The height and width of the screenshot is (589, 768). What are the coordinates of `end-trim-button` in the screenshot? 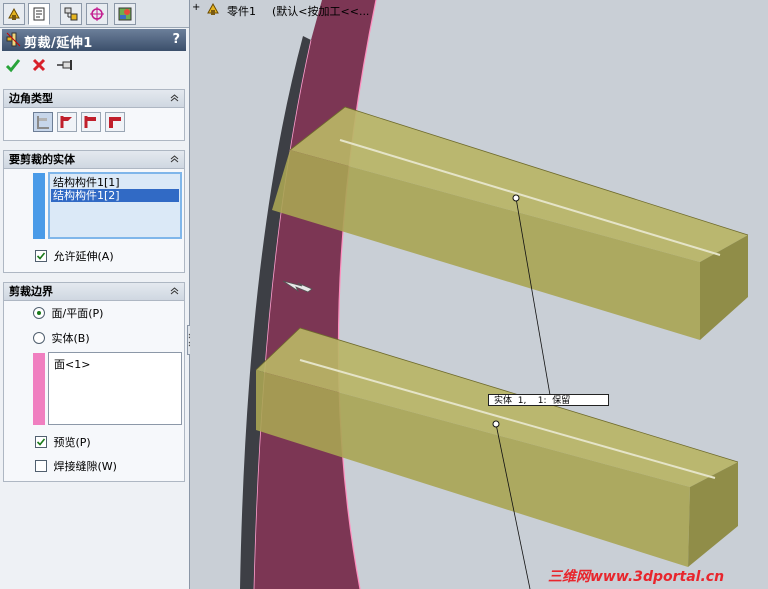 It's located at (43, 122).